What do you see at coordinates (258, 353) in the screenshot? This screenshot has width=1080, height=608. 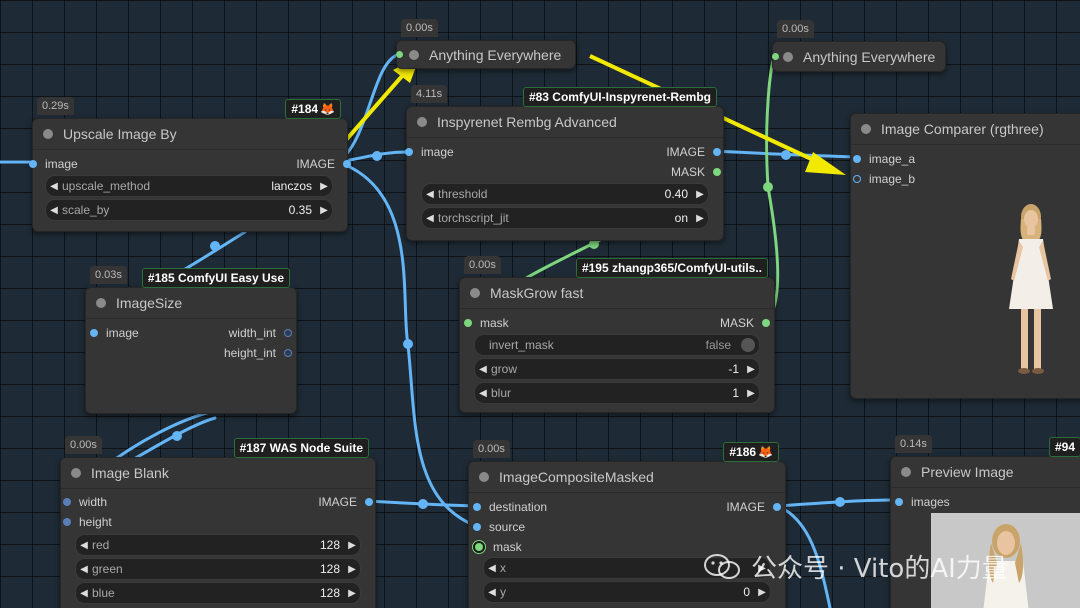 I see `output-slot-height-int: height_int` at bounding box center [258, 353].